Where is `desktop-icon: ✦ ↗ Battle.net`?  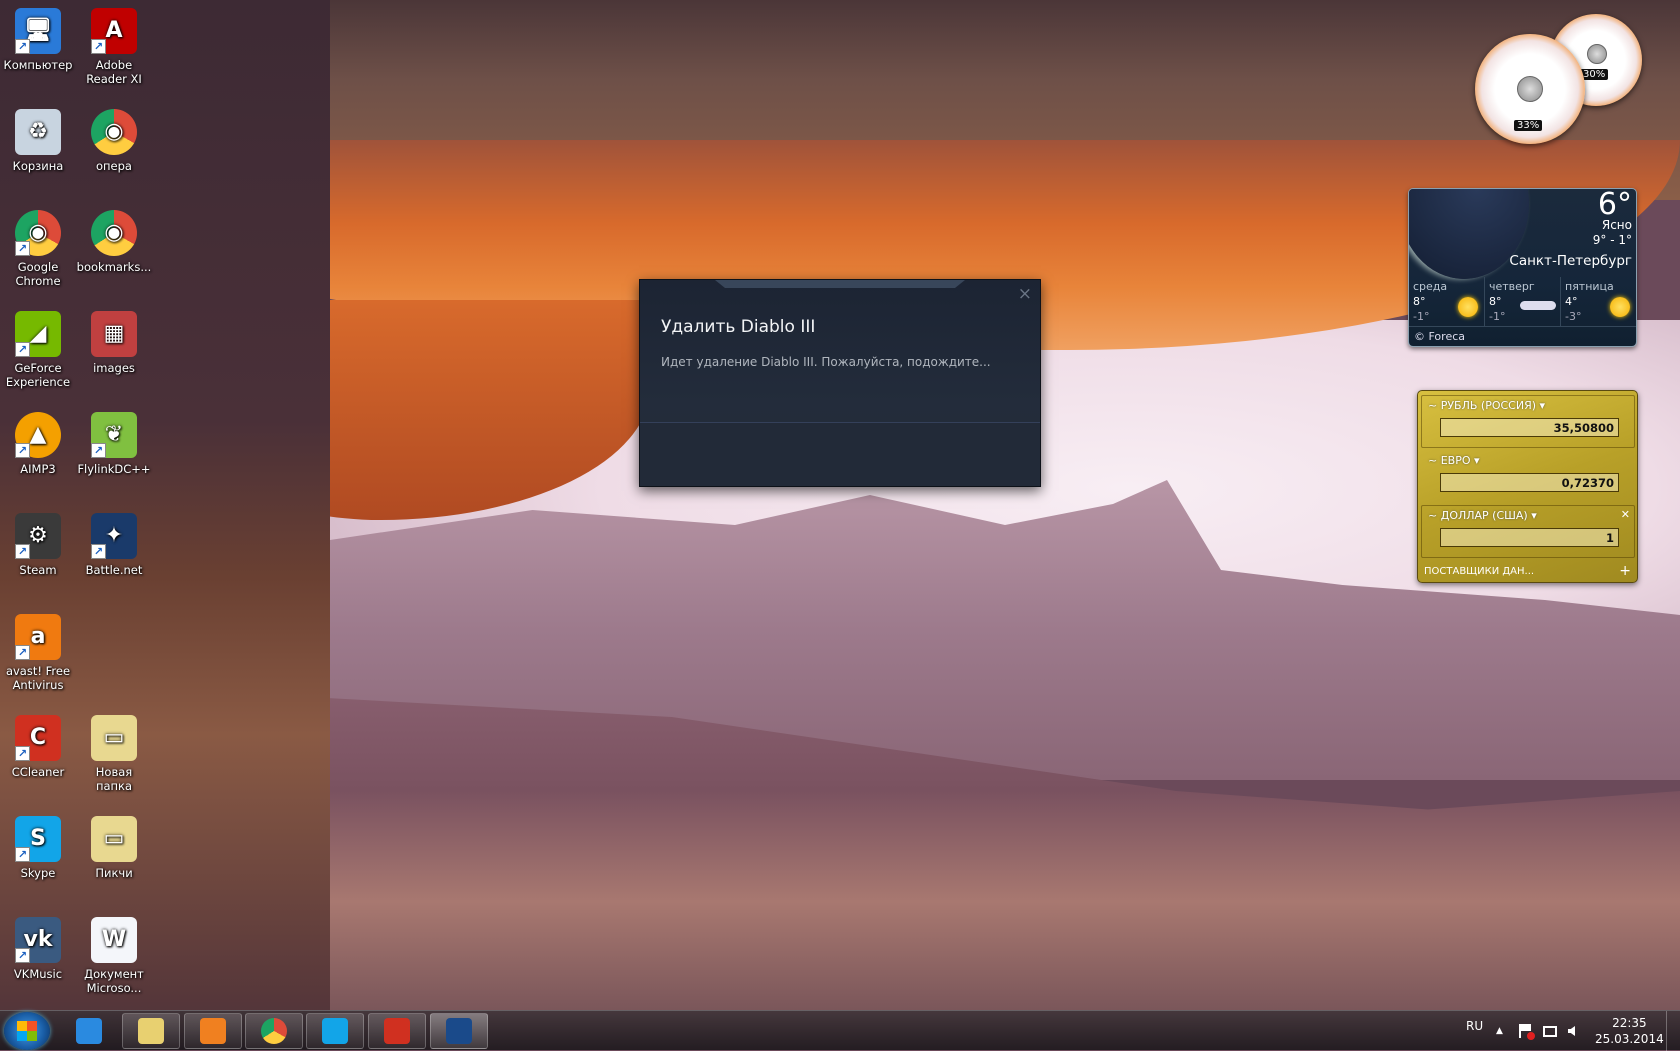 desktop-icon: ✦ ↗ Battle.net is located at coordinates (114, 543).